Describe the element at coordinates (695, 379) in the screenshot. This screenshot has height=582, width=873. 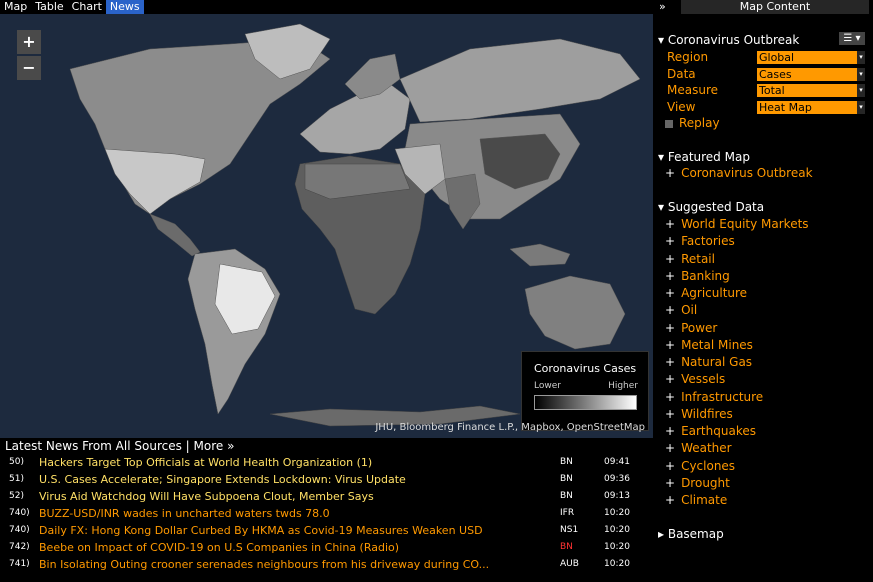
I see `list-item: + Vessels` at that location.